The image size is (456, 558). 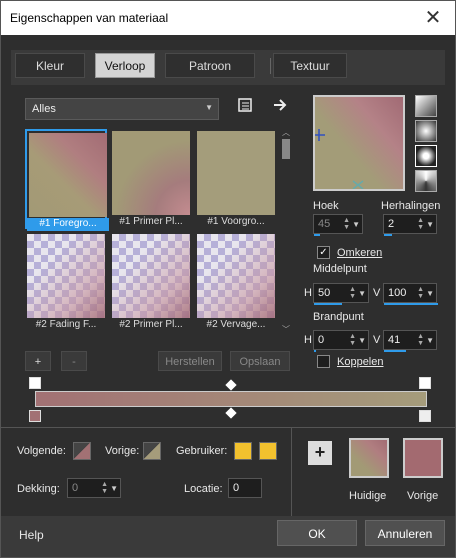 I want to click on repeats-slider, so click(x=388, y=235).